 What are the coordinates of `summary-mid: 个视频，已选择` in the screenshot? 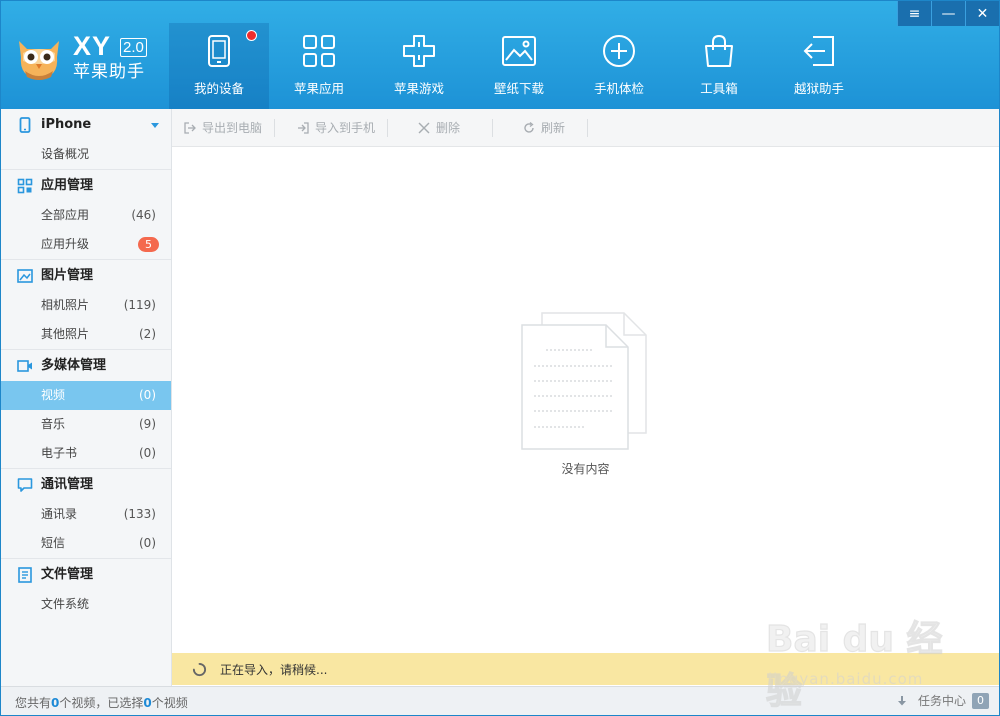 It's located at (101, 703).